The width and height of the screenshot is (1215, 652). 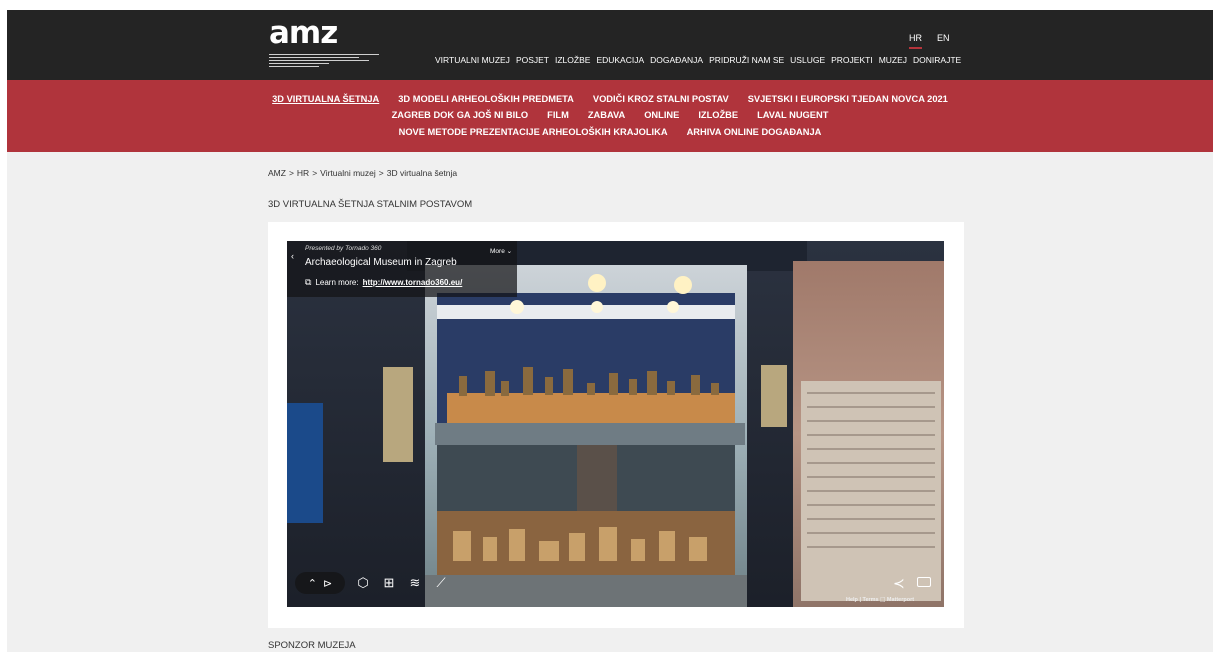 What do you see at coordinates (303, 173) in the screenshot?
I see `breadcrumb-hr: HR` at bounding box center [303, 173].